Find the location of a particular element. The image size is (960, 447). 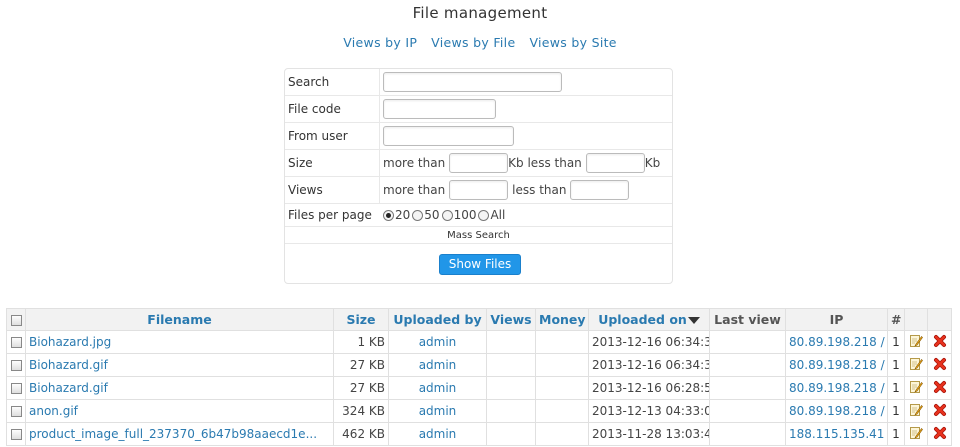

size-label: Size is located at coordinates (332, 163).